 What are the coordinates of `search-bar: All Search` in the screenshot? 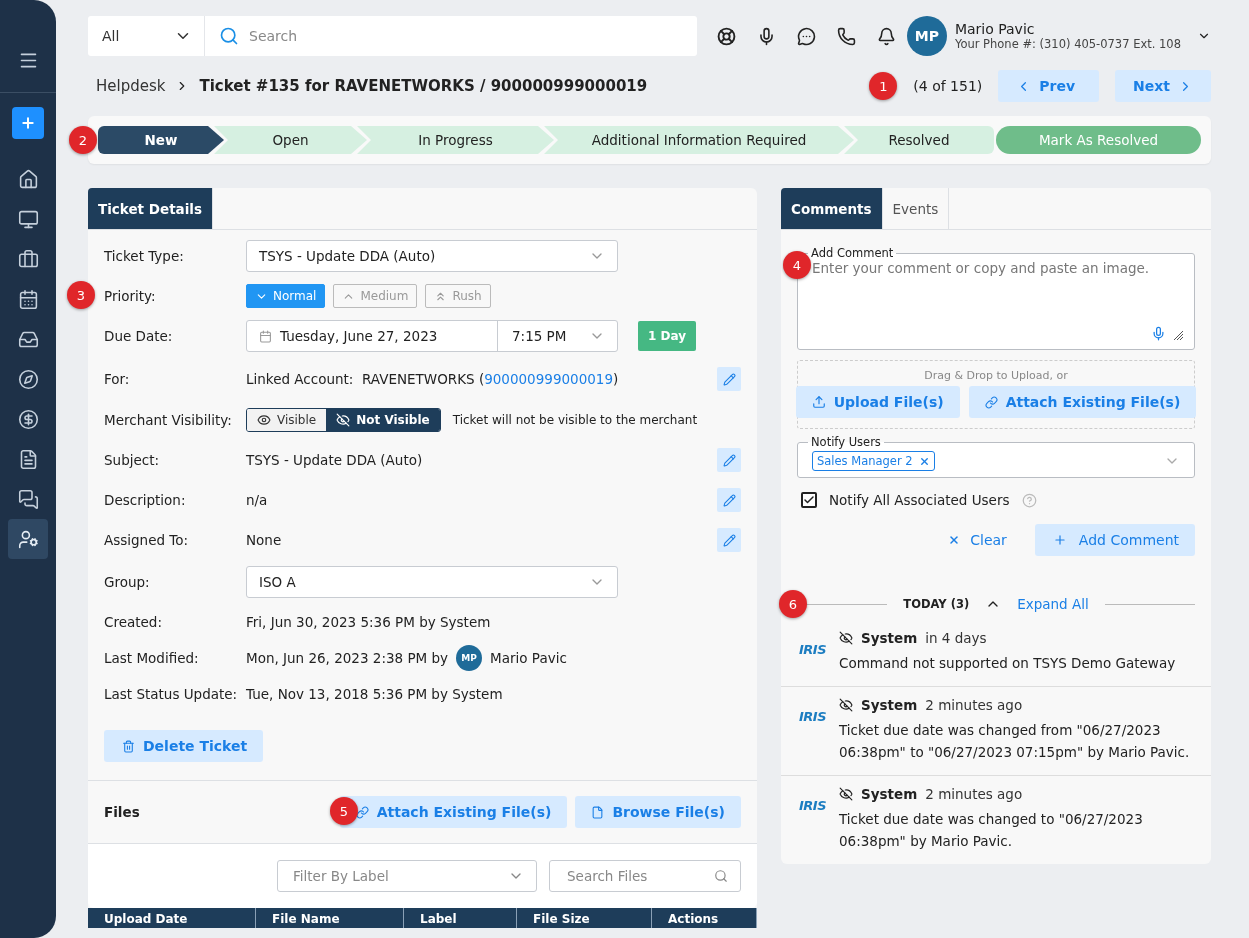 It's located at (392, 36).